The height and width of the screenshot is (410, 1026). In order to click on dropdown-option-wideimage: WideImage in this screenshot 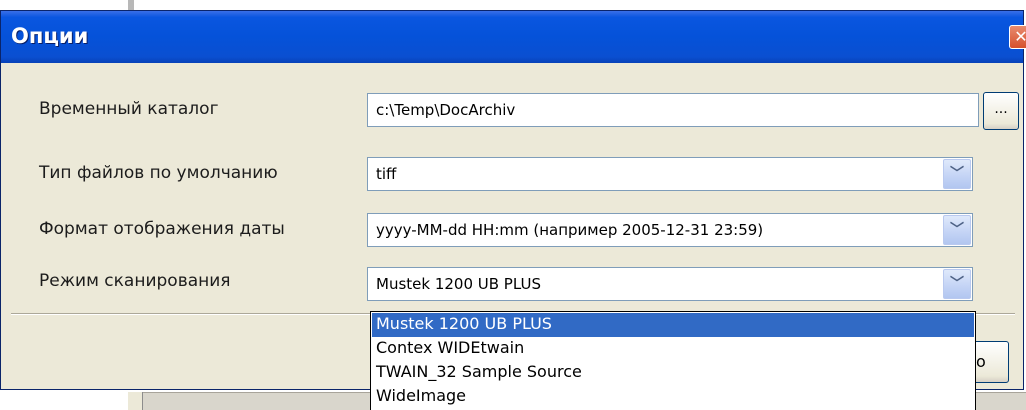, I will do `click(673, 397)`.